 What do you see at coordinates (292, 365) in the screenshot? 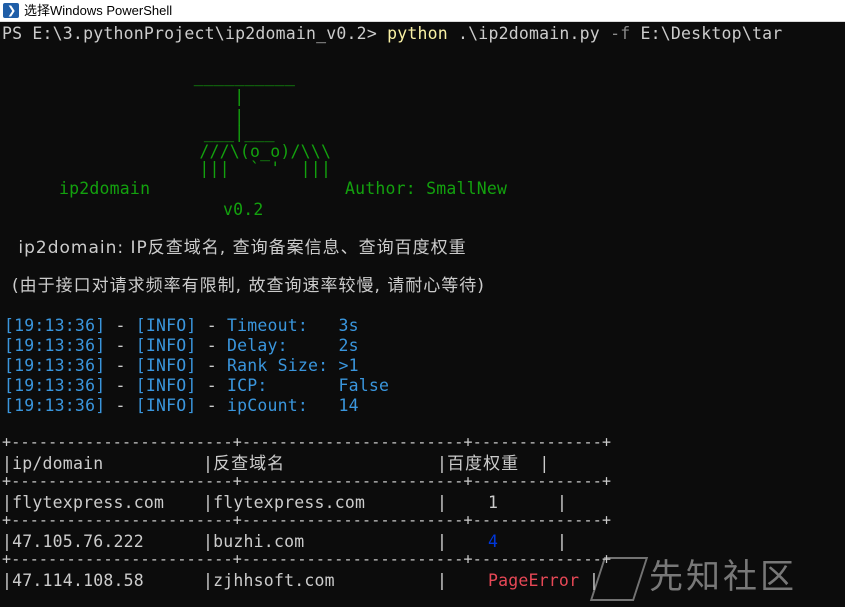
I see `log-message: Rank Size: >1` at bounding box center [292, 365].